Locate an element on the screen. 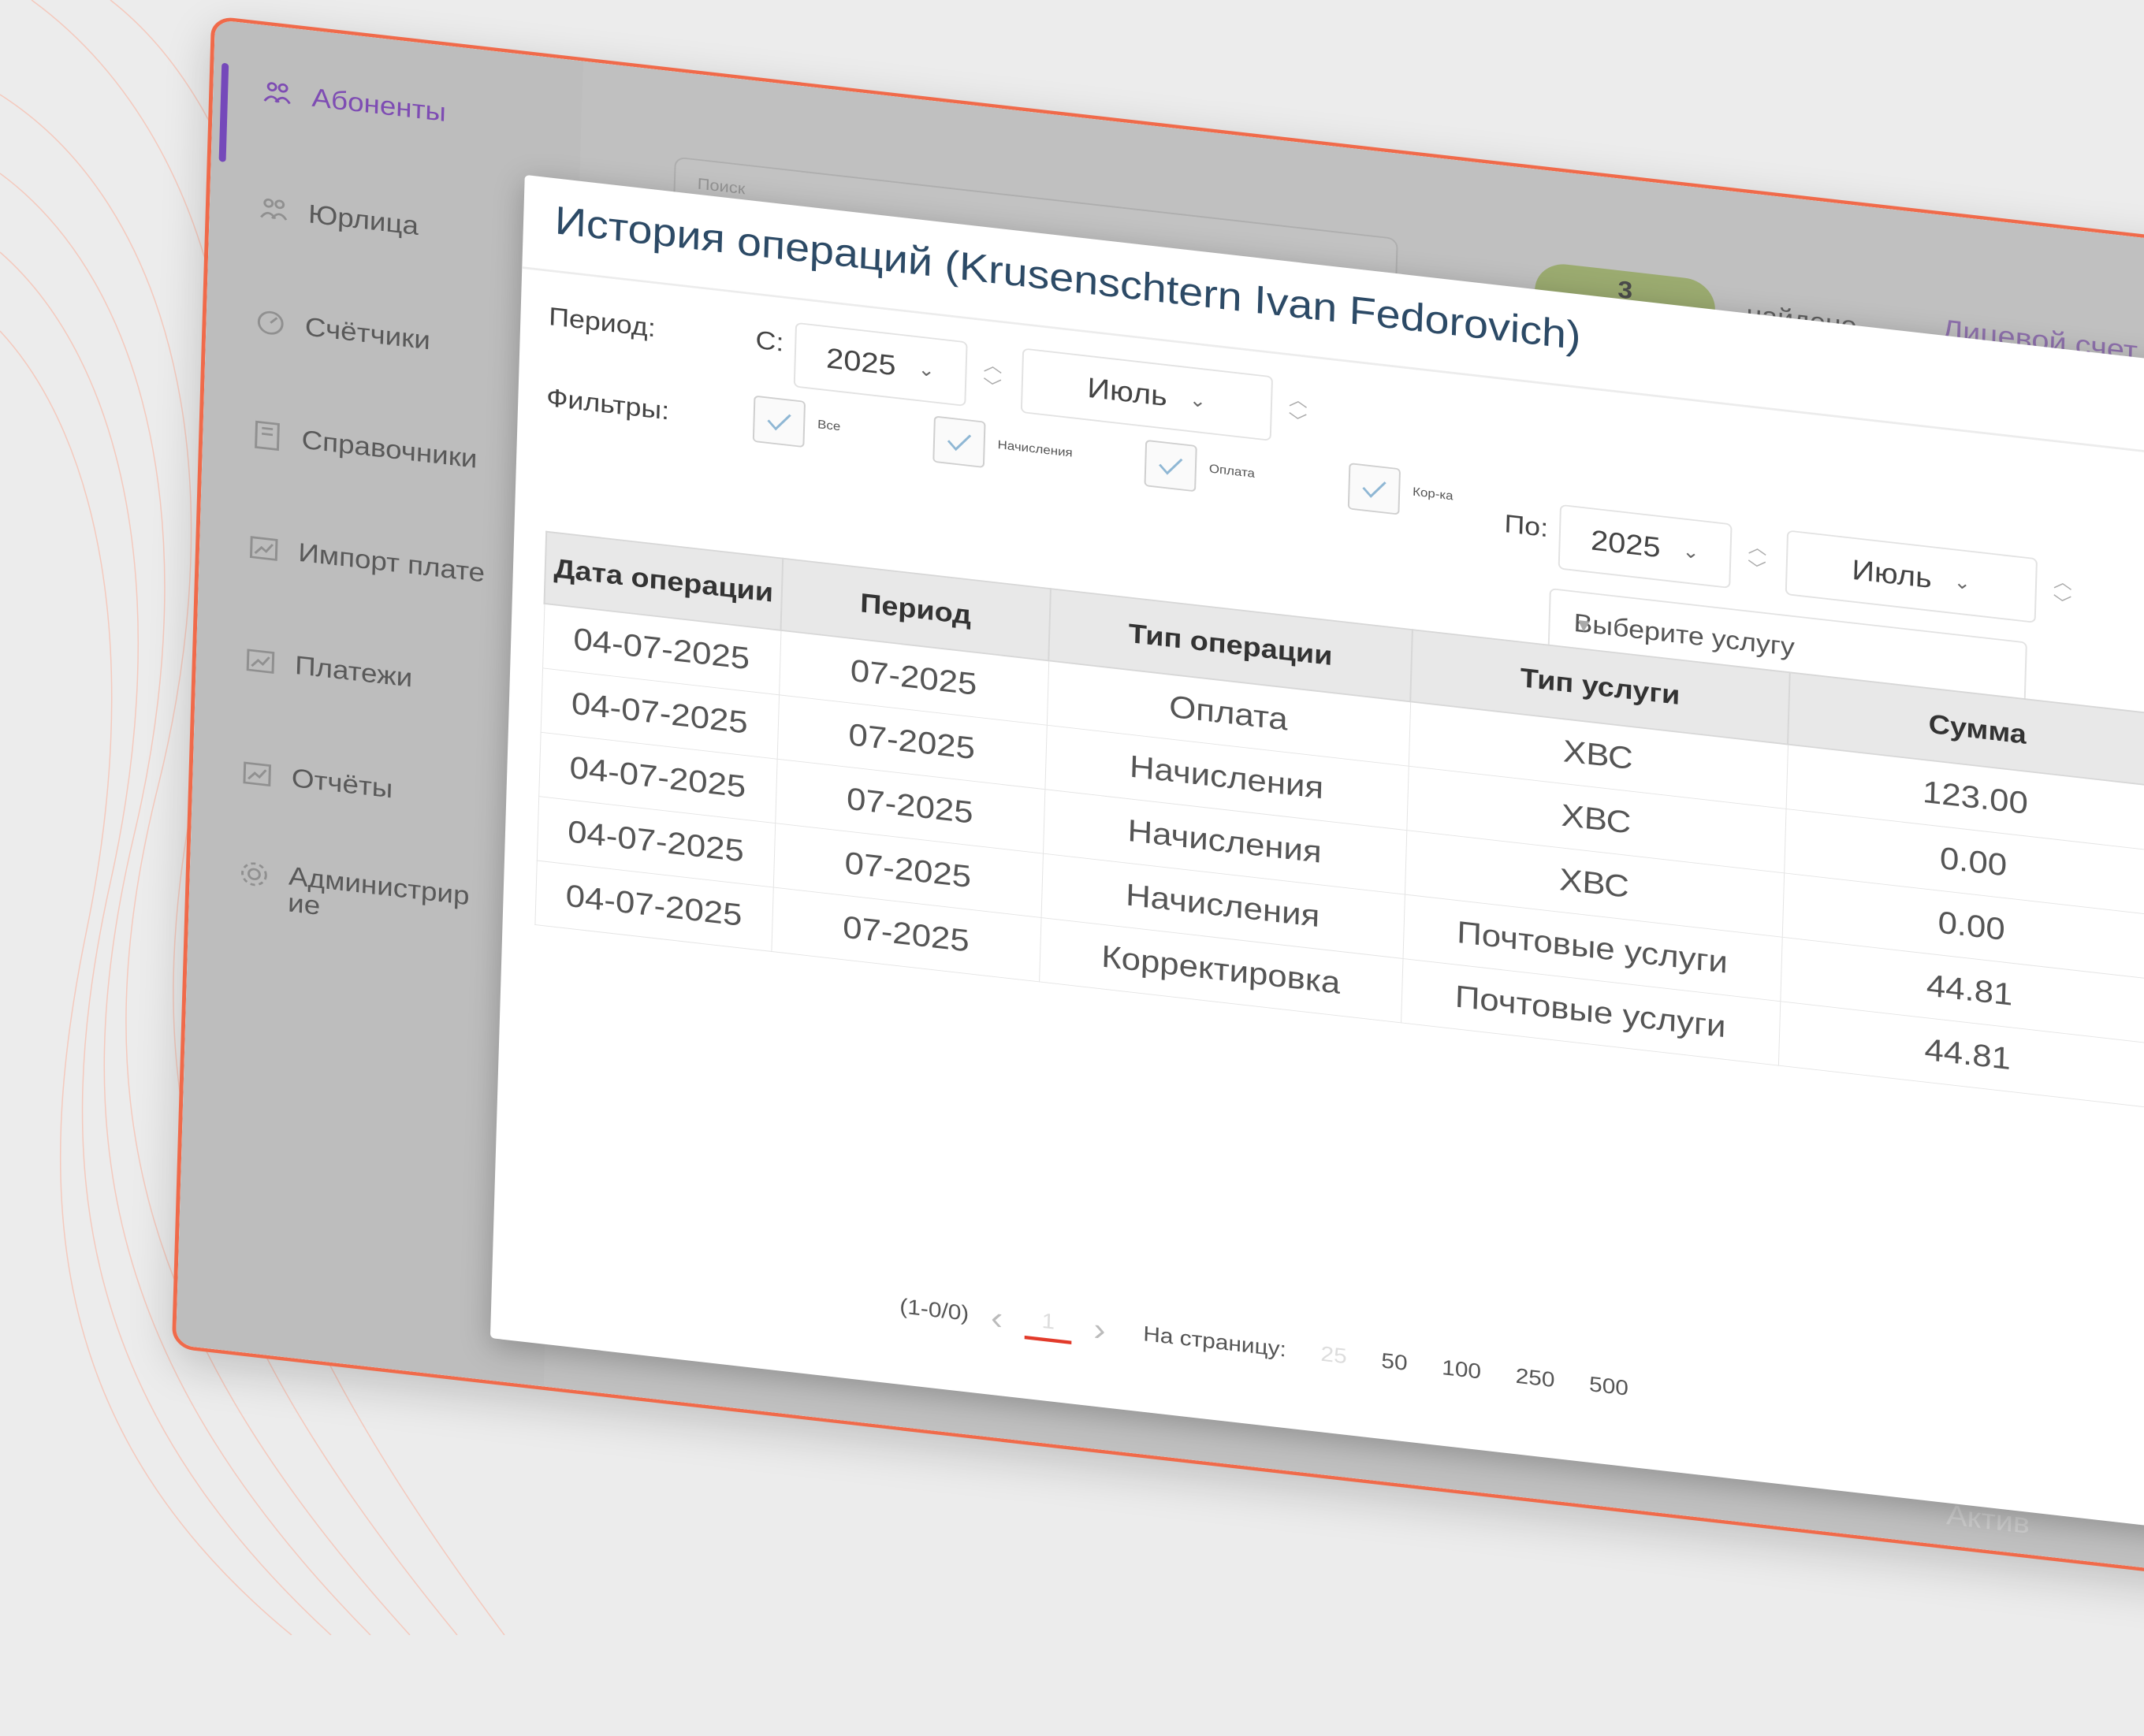 Image resolution: width=2144 pixels, height=1736 pixels. filter-all-label: Все is located at coordinates (829, 425).